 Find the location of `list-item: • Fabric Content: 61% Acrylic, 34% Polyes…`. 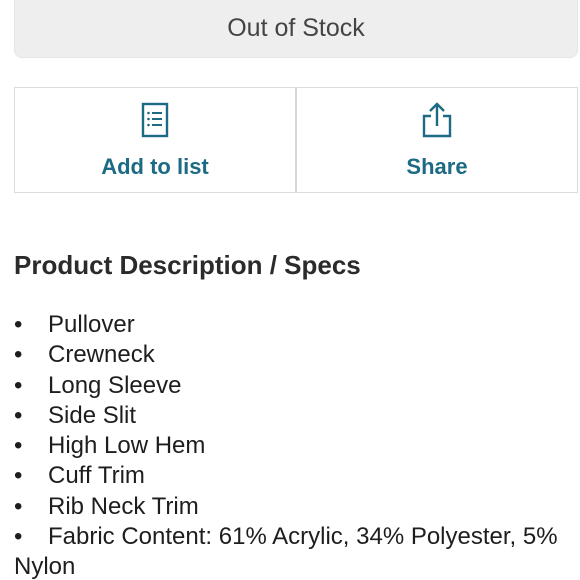

list-item: • Fabric Content: 61% Acrylic, 34% Polyes… is located at coordinates (286, 551).